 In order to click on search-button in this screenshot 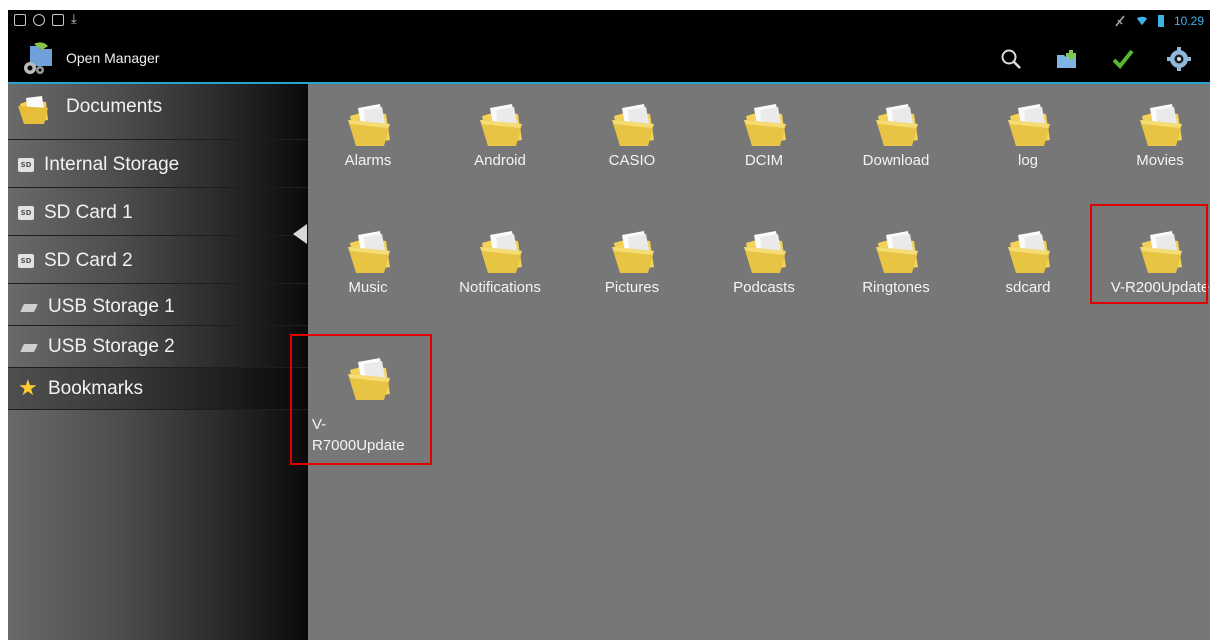, I will do `click(1011, 59)`.